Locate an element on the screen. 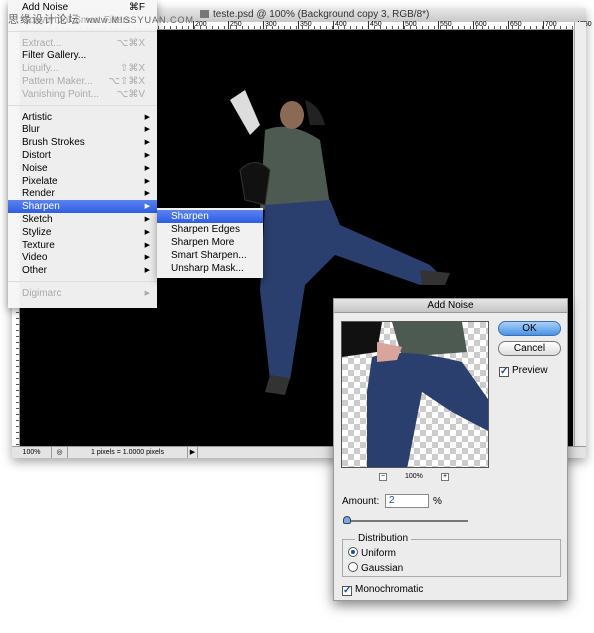 The width and height of the screenshot is (594, 633). menu-item-extract: Extract... ⌥⌘X is located at coordinates (82, 43).